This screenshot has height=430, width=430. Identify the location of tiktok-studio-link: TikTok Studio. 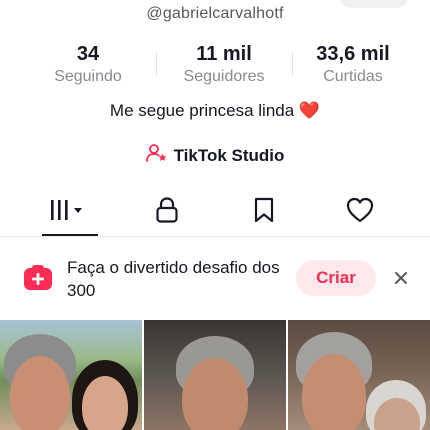
(215, 155).